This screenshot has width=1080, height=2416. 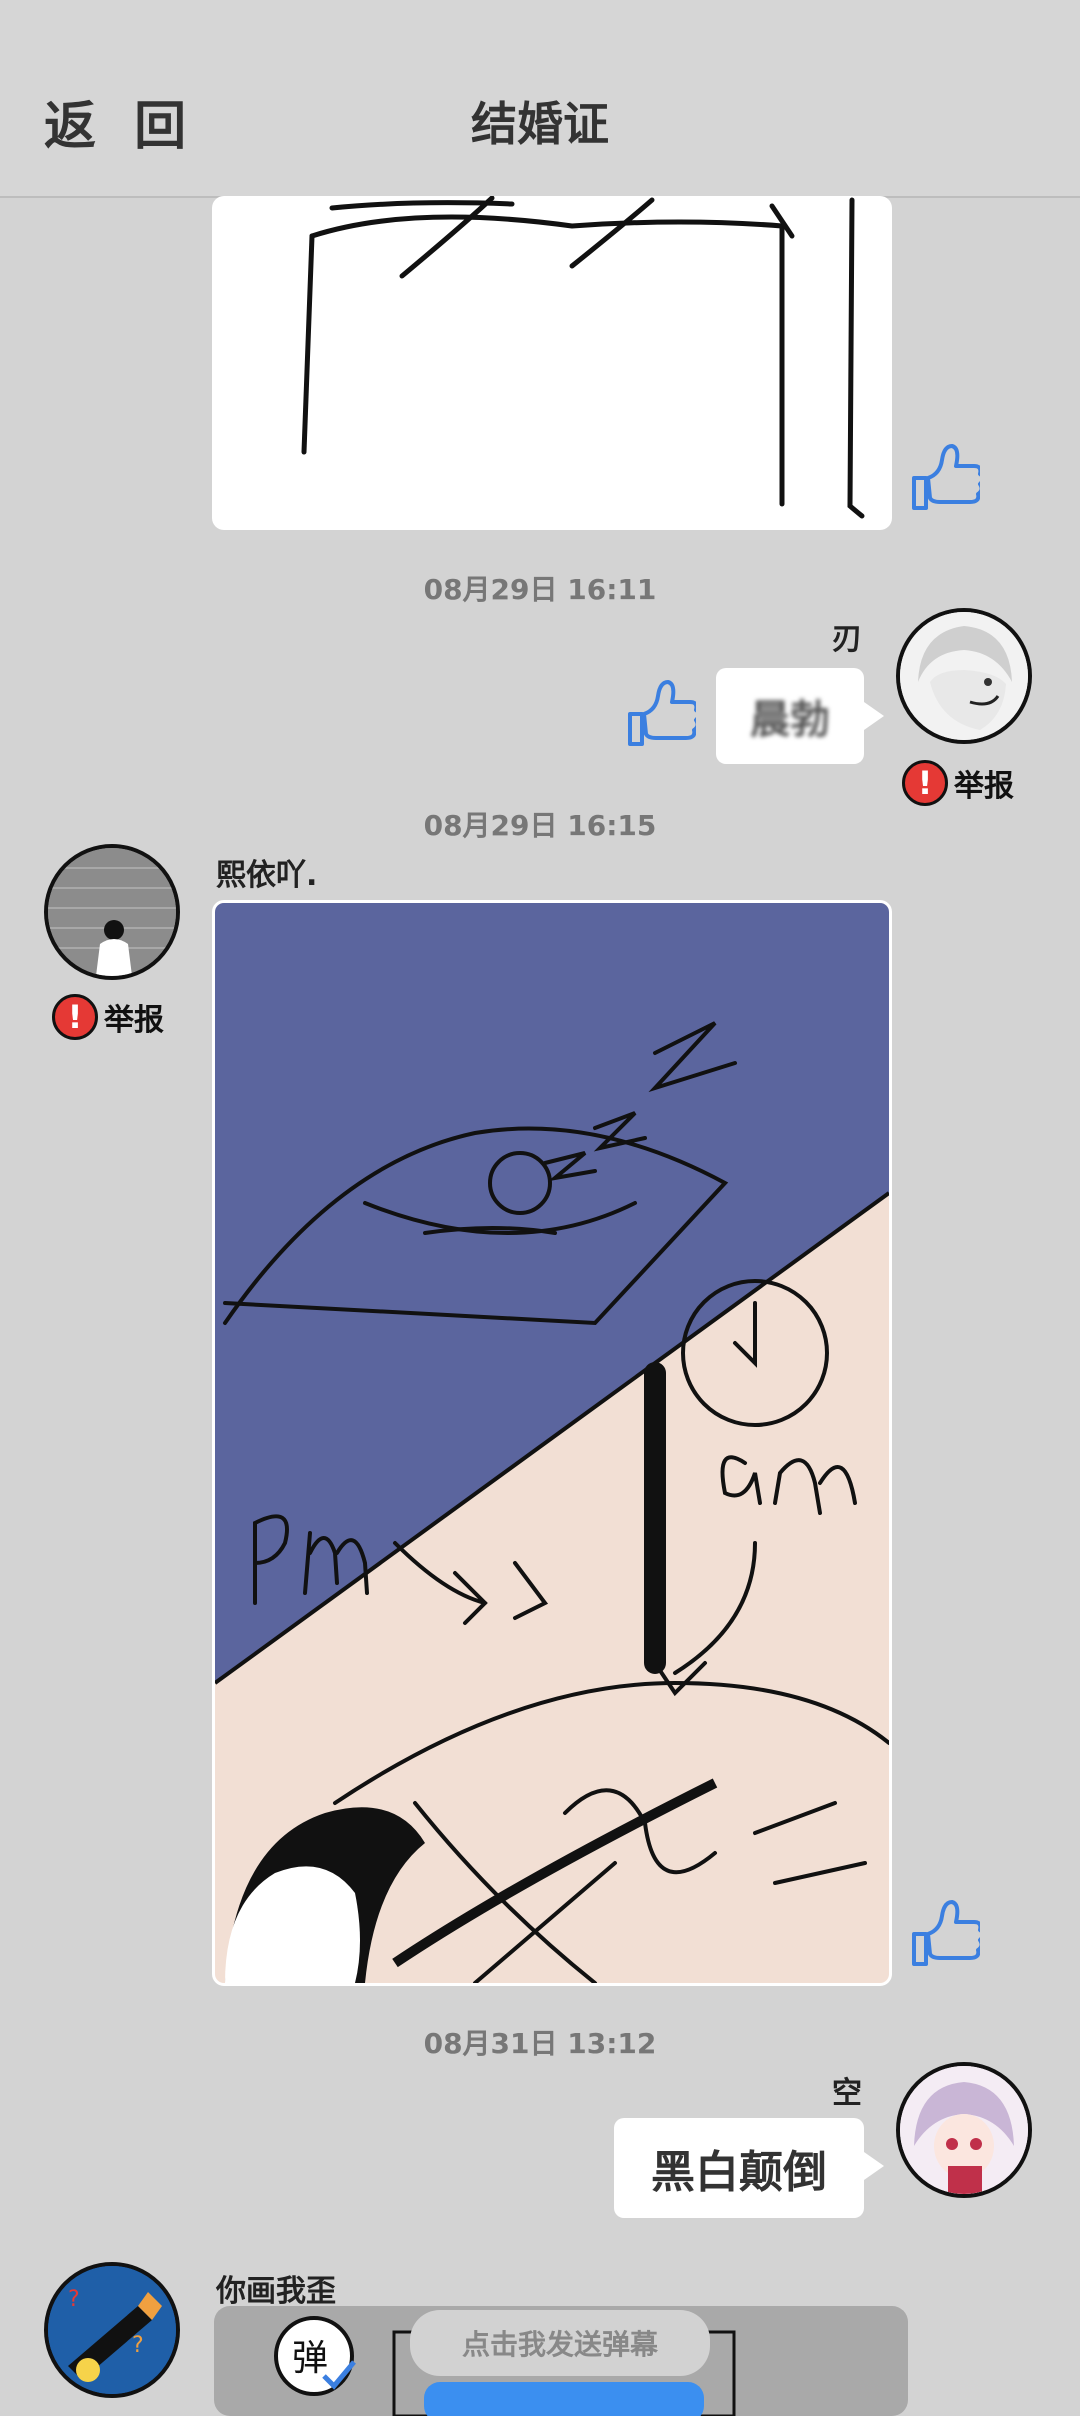 What do you see at coordinates (560, 2343) in the screenshot?
I see `send-danmu-button: 点击我发送弹幕` at bounding box center [560, 2343].